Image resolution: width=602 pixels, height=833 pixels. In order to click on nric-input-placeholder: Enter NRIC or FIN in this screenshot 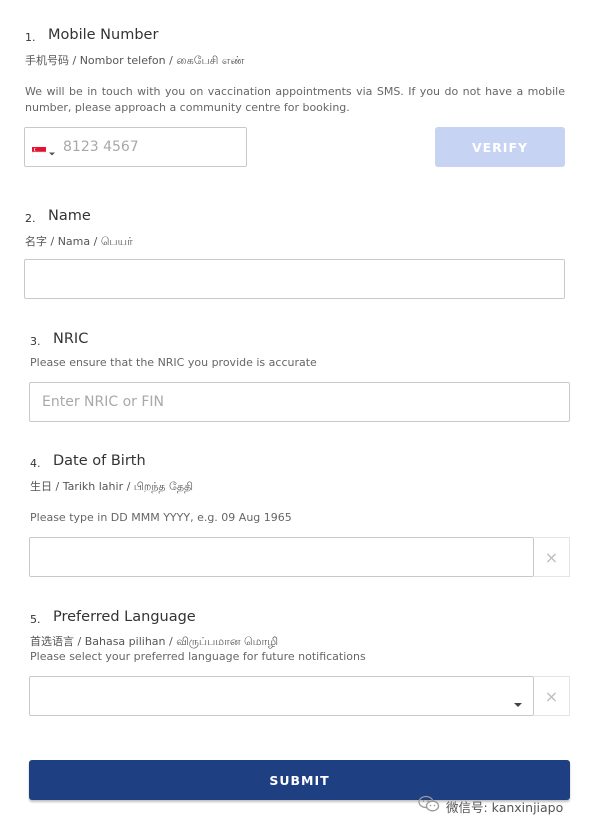, I will do `click(103, 402)`.